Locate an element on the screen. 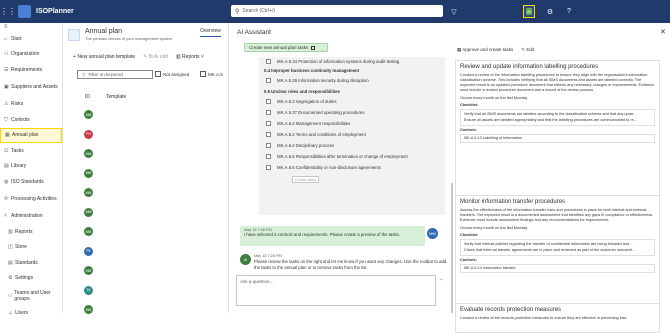  not-assigned-checkbox: Not assigned is located at coordinates (172, 74).